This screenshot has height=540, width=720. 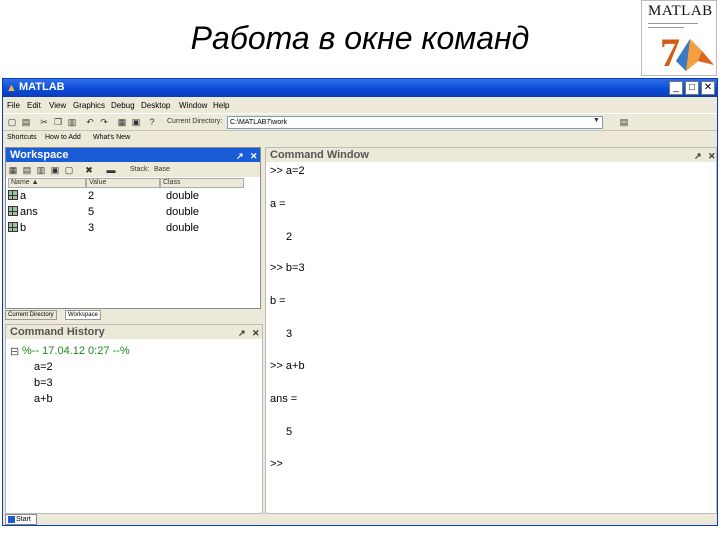 What do you see at coordinates (289, 334) in the screenshot?
I see `cw-output: 3` at bounding box center [289, 334].